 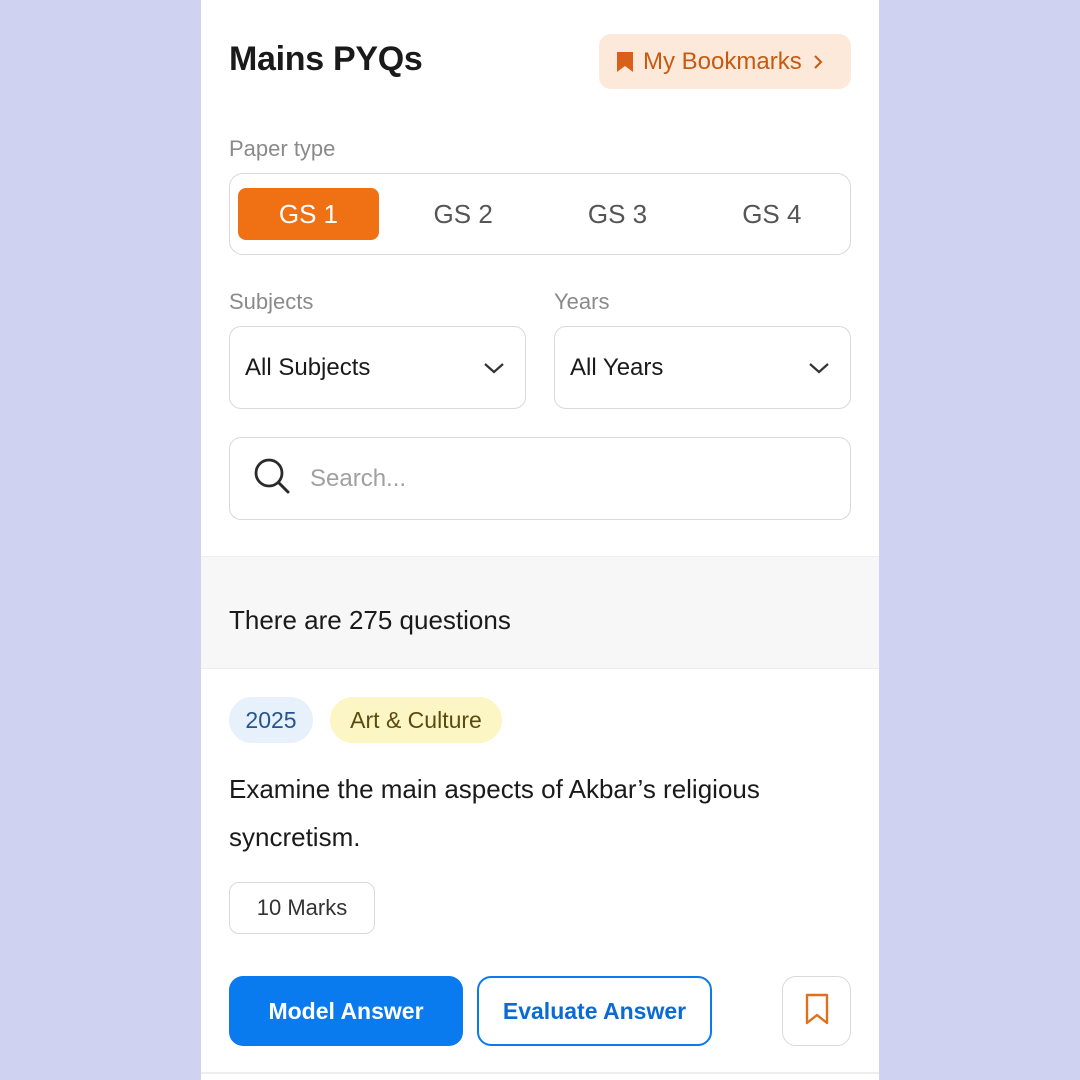 What do you see at coordinates (540, 1073) in the screenshot?
I see `divider` at bounding box center [540, 1073].